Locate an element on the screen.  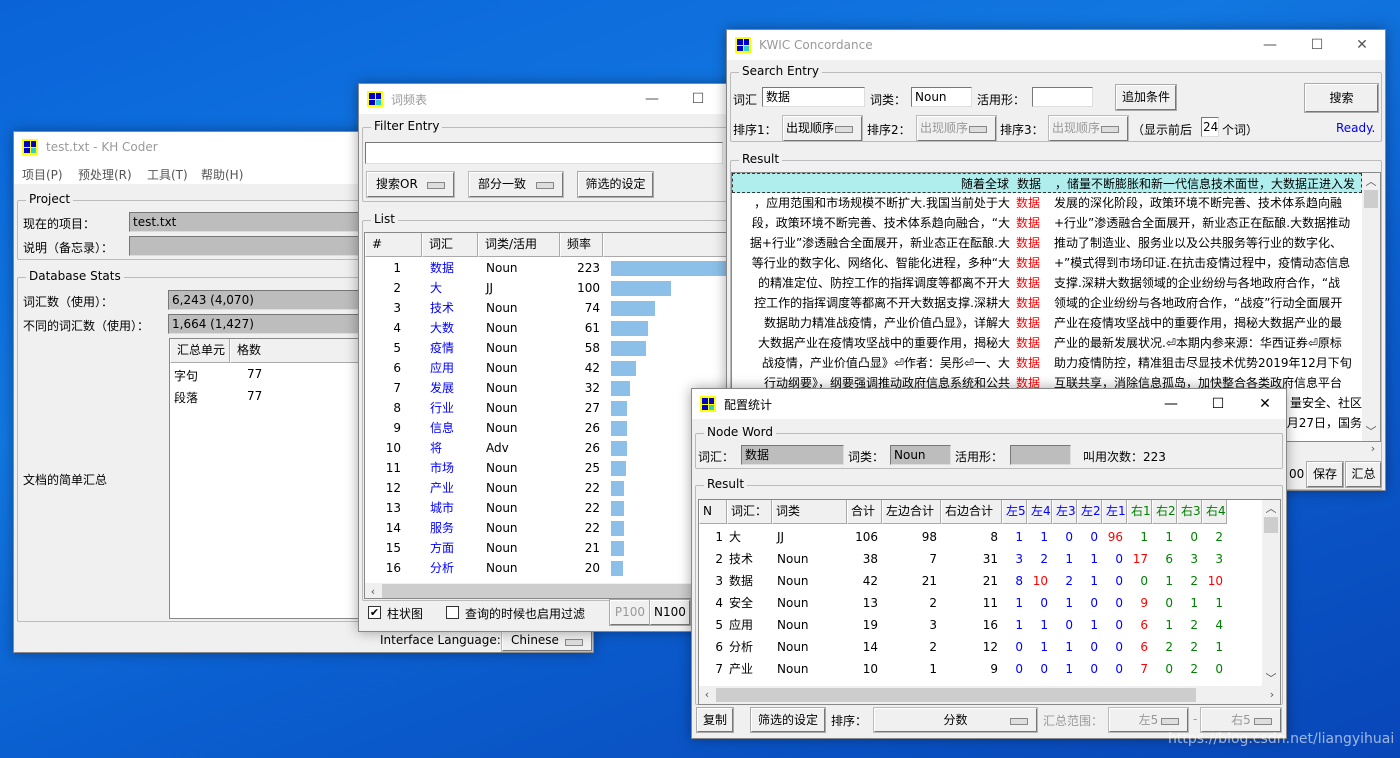
match-mode-dropdown: 部分一致 is located at coordinates (516, 184).